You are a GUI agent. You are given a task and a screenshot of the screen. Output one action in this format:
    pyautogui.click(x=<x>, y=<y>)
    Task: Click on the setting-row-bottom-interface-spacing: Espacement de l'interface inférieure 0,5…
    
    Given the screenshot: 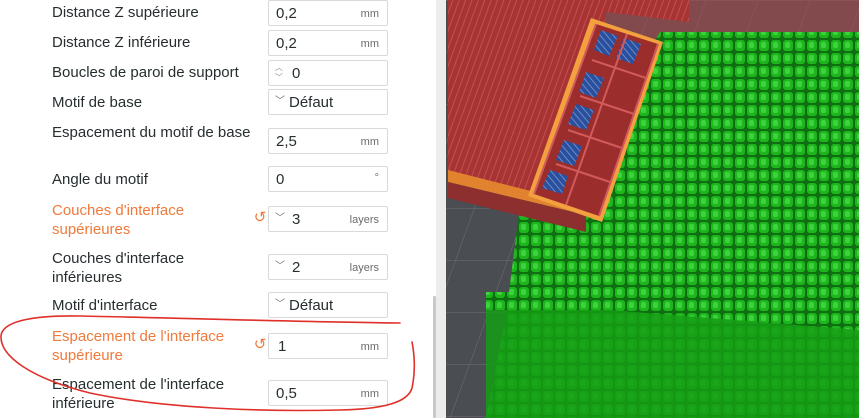 What is the action you would take?
    pyautogui.click(x=213, y=394)
    